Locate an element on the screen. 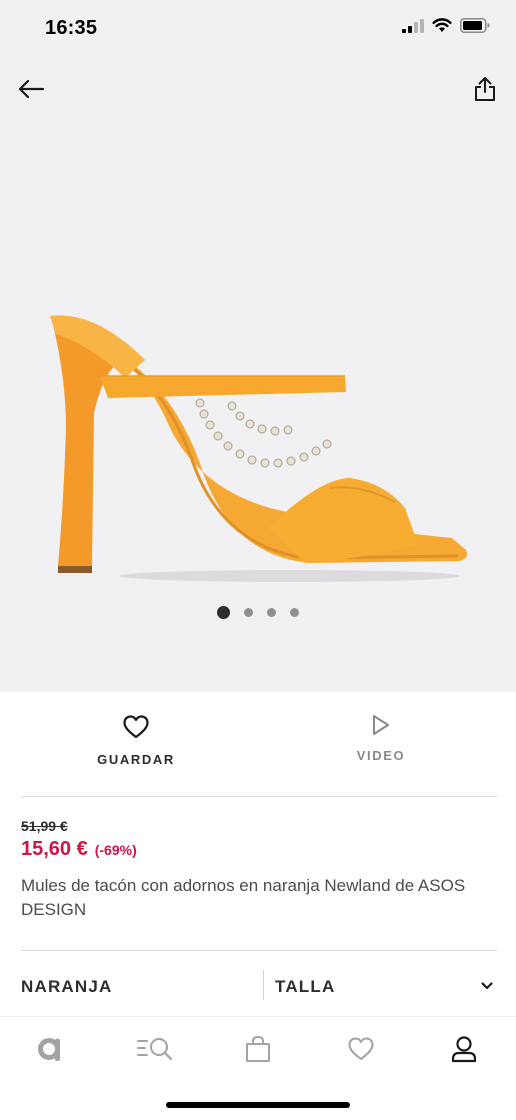 This screenshot has width=516, height=1120. tab-home is located at coordinates (52, 1049).